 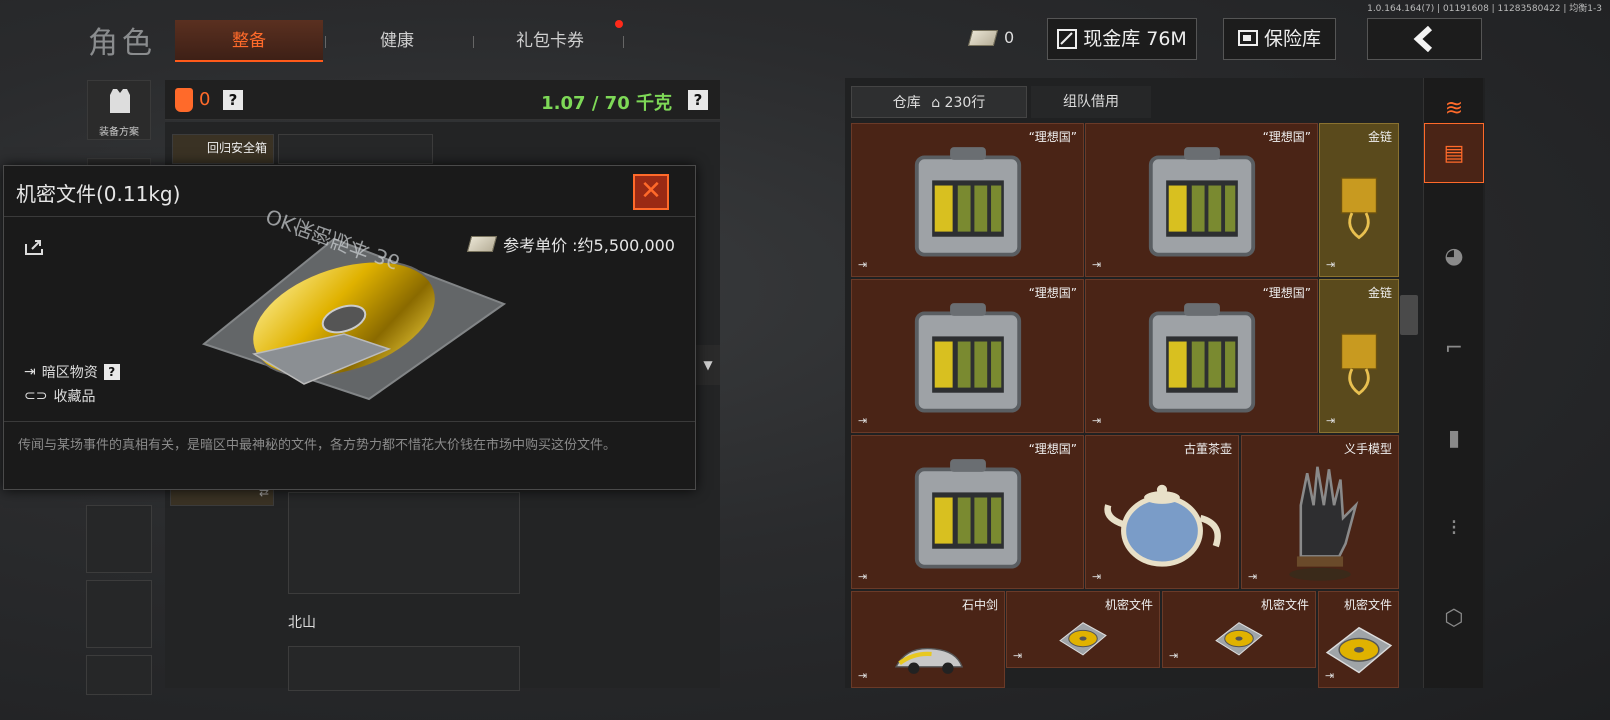 I want to click on safe-vault-button: 保险库, so click(x=1279, y=39).